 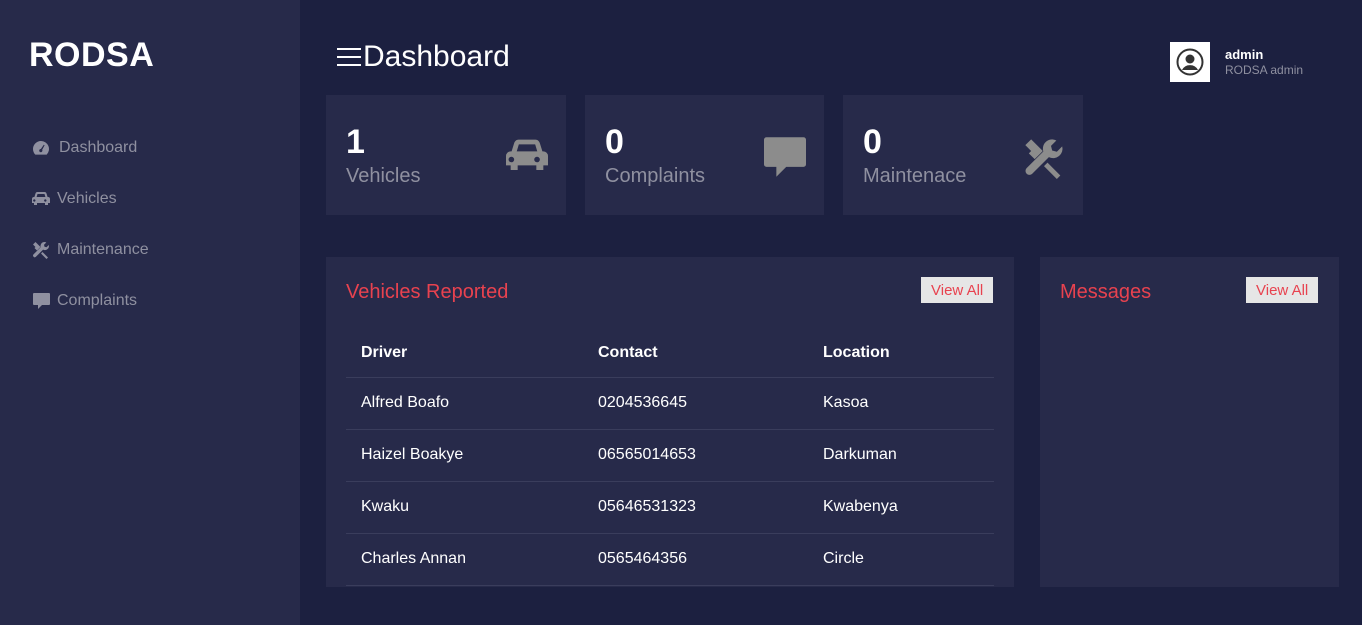 What do you see at coordinates (1106, 292) in the screenshot?
I see `panel-title: Messages` at bounding box center [1106, 292].